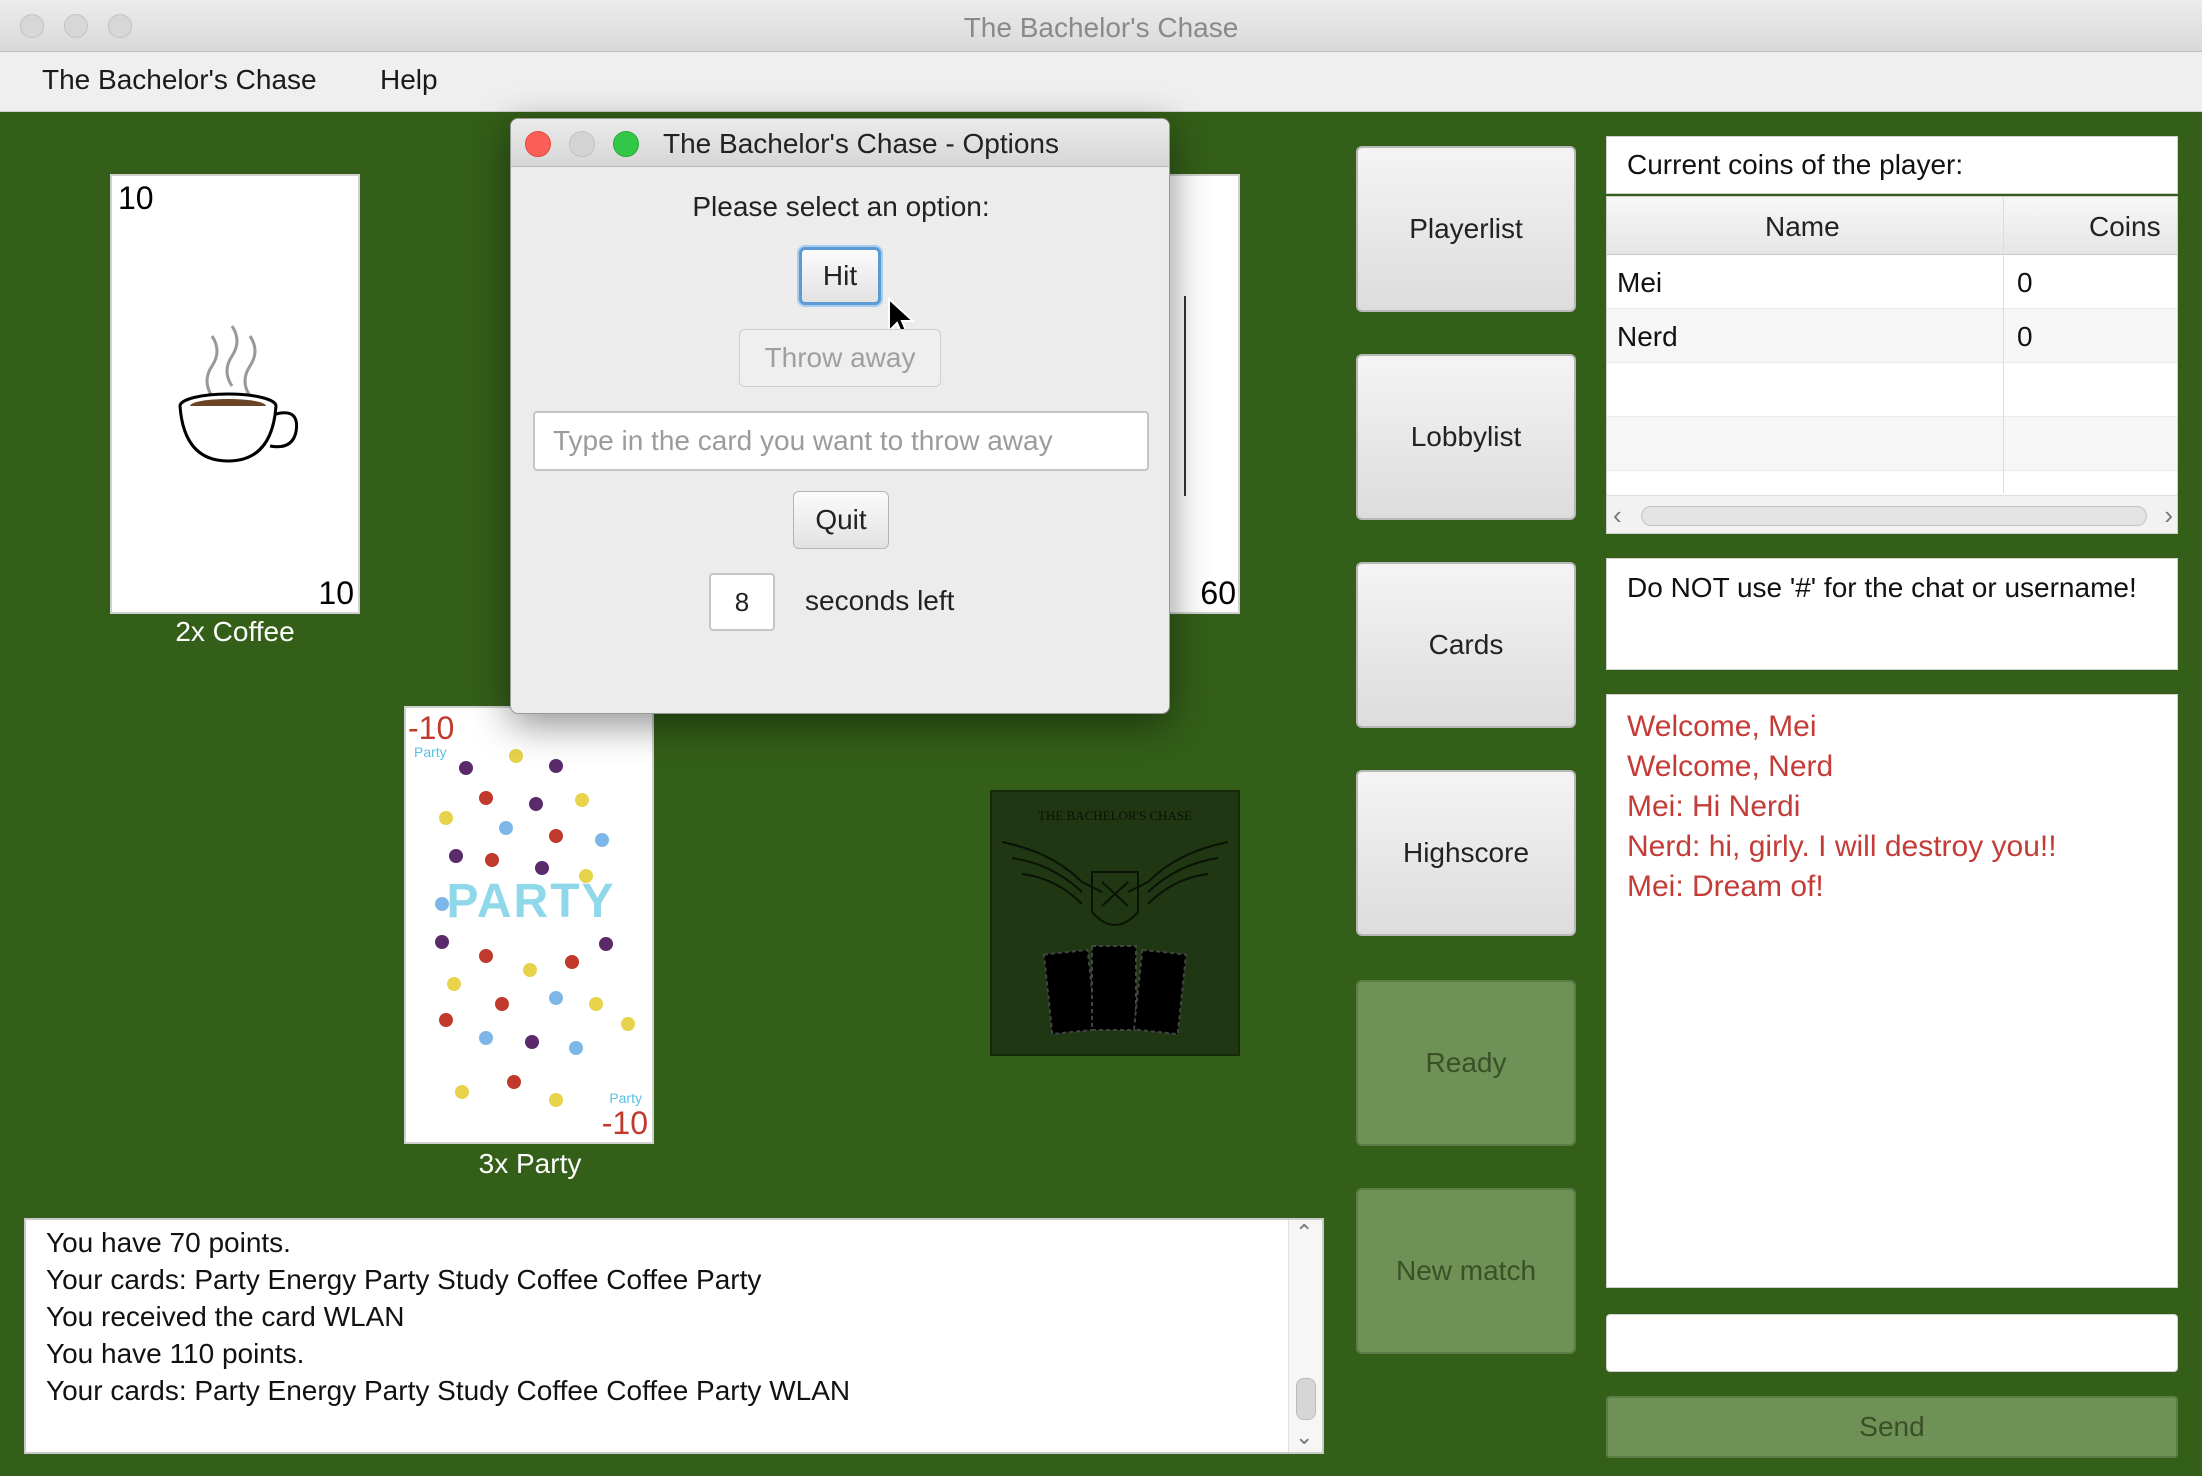 This screenshot has width=2202, height=1476. I want to click on card-hidden-mark, so click(1185, 396).